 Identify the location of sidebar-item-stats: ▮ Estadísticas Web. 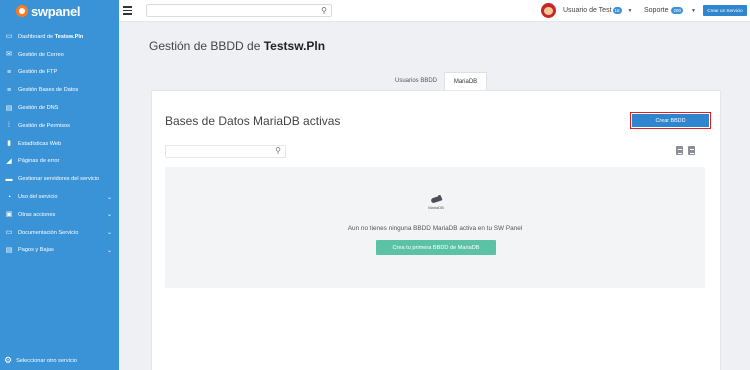
(59, 144).